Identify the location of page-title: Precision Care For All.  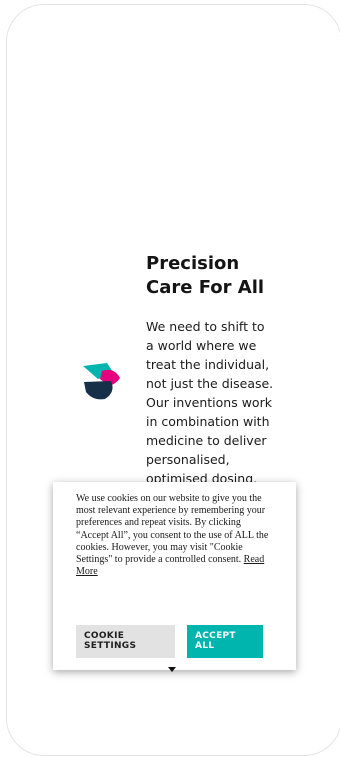
(208, 276).